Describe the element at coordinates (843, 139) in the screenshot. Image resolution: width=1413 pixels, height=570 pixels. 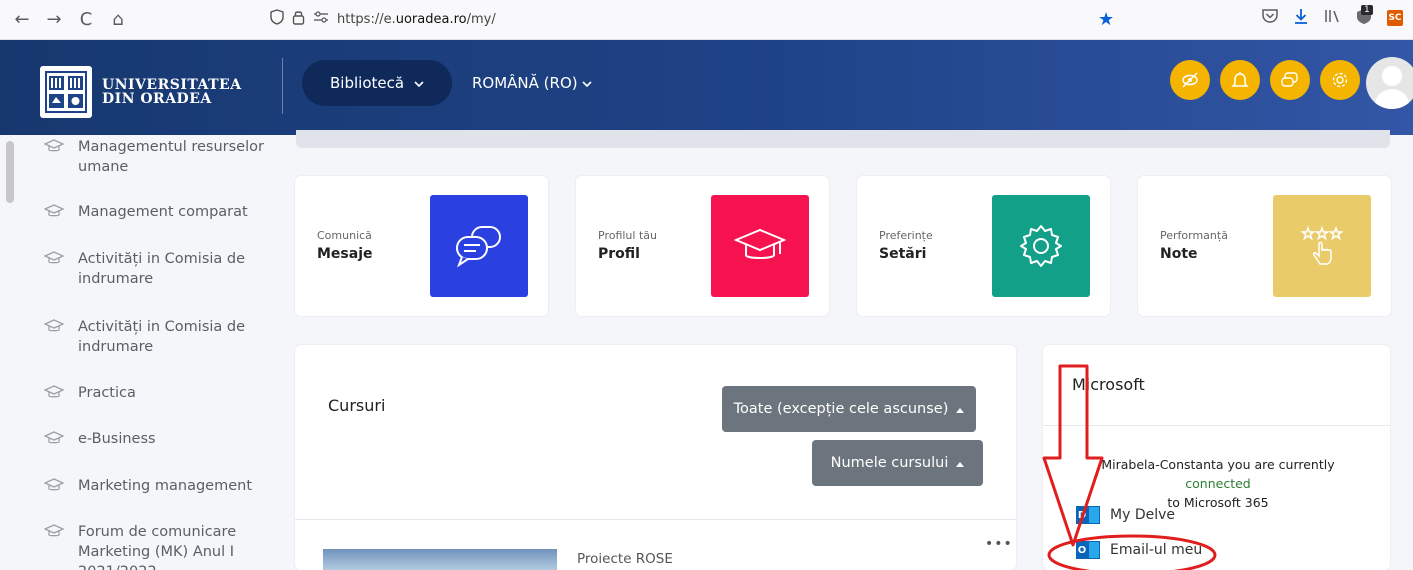
I see `top-strip` at that location.